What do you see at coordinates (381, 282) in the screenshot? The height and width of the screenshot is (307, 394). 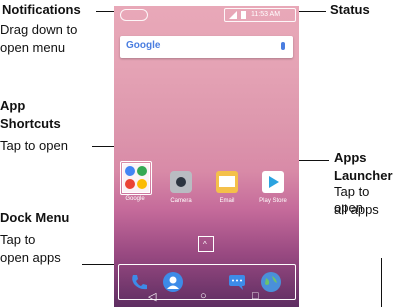 I see `right-guide-line` at bounding box center [381, 282].